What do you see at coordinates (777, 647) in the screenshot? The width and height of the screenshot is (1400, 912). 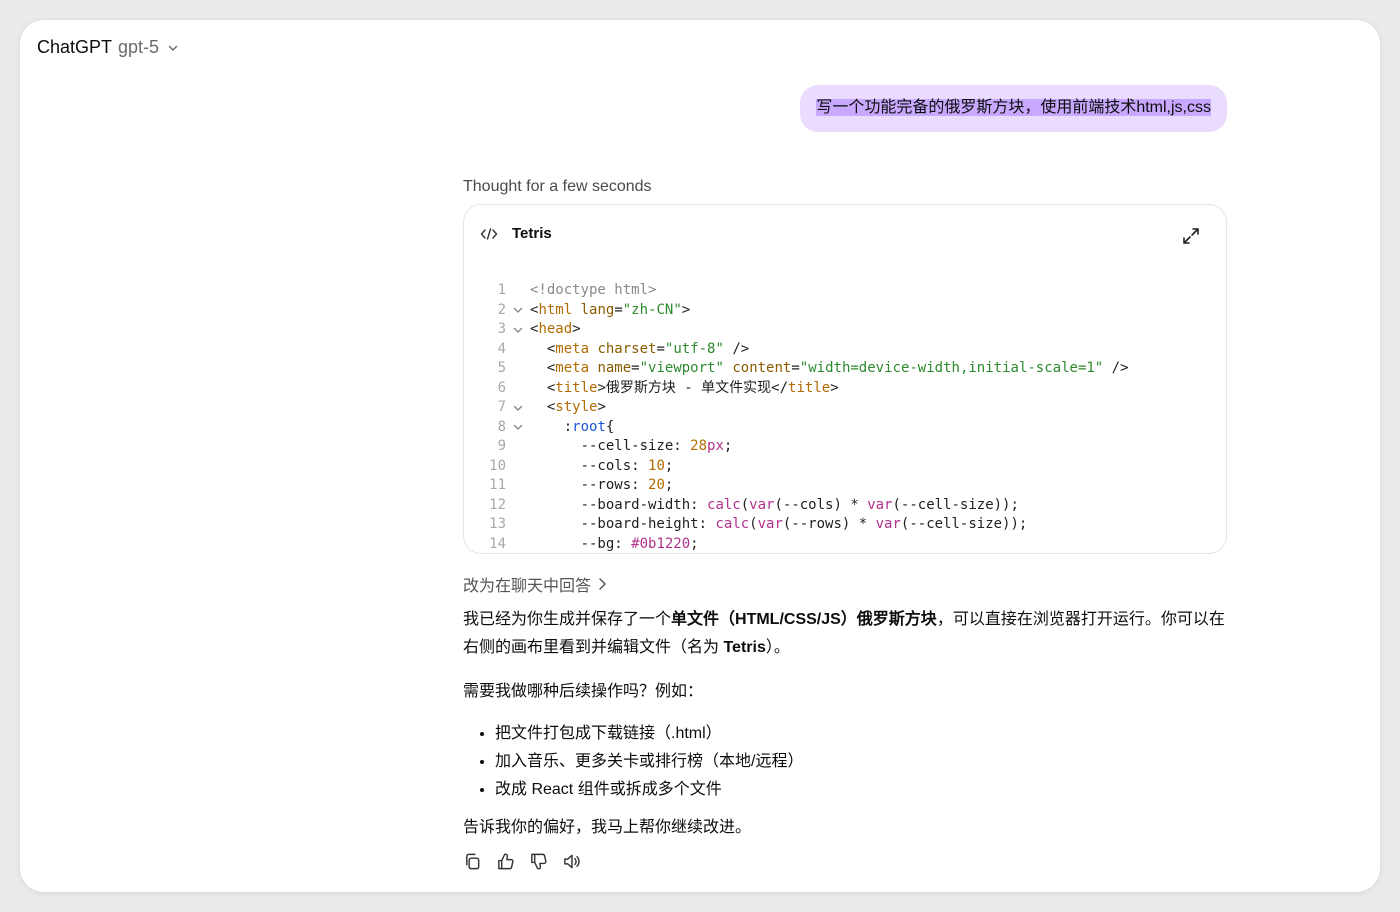 I see `reply-text: ）。` at bounding box center [777, 647].